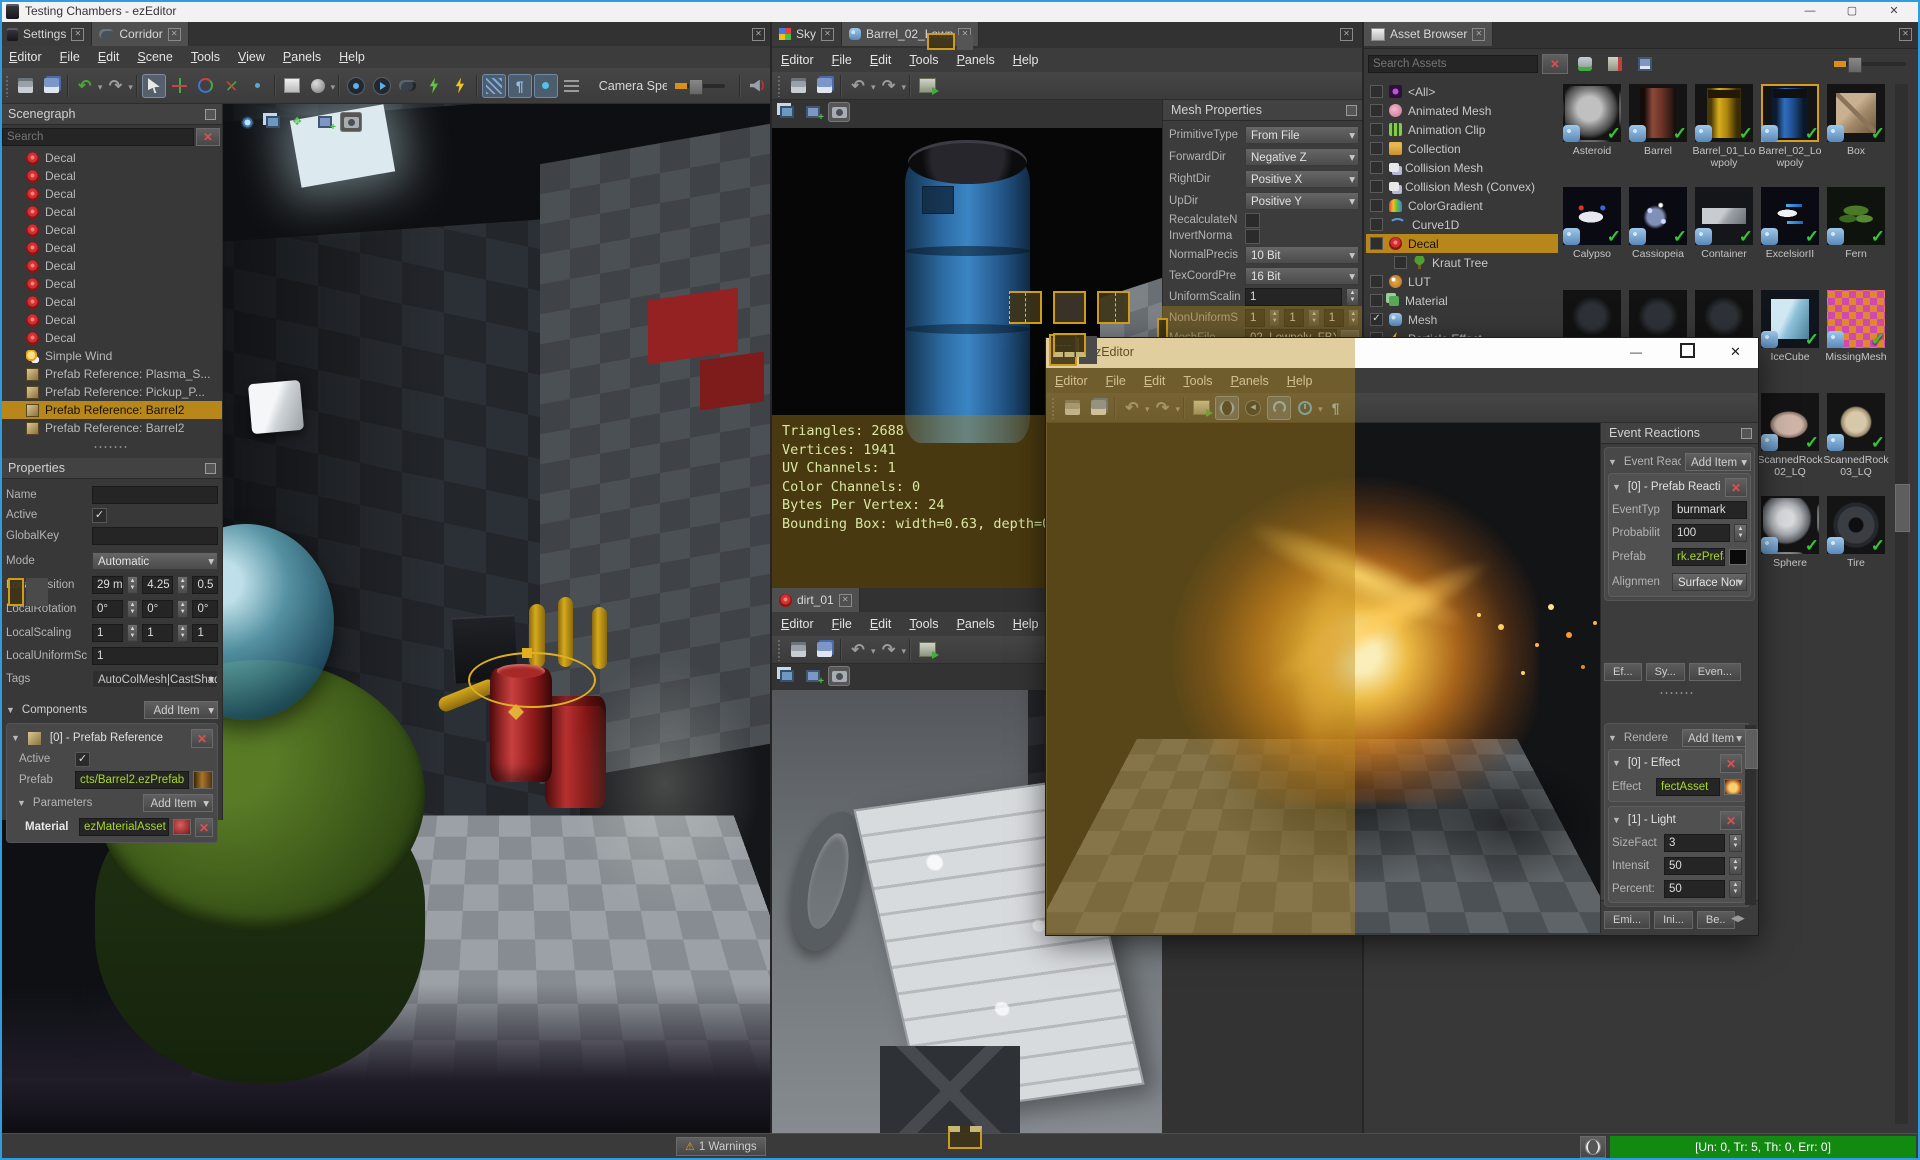 This screenshot has width=1920, height=1160. Describe the element at coordinates (1870, 65) in the screenshot. I see `thumbnail-size-slider` at that location.